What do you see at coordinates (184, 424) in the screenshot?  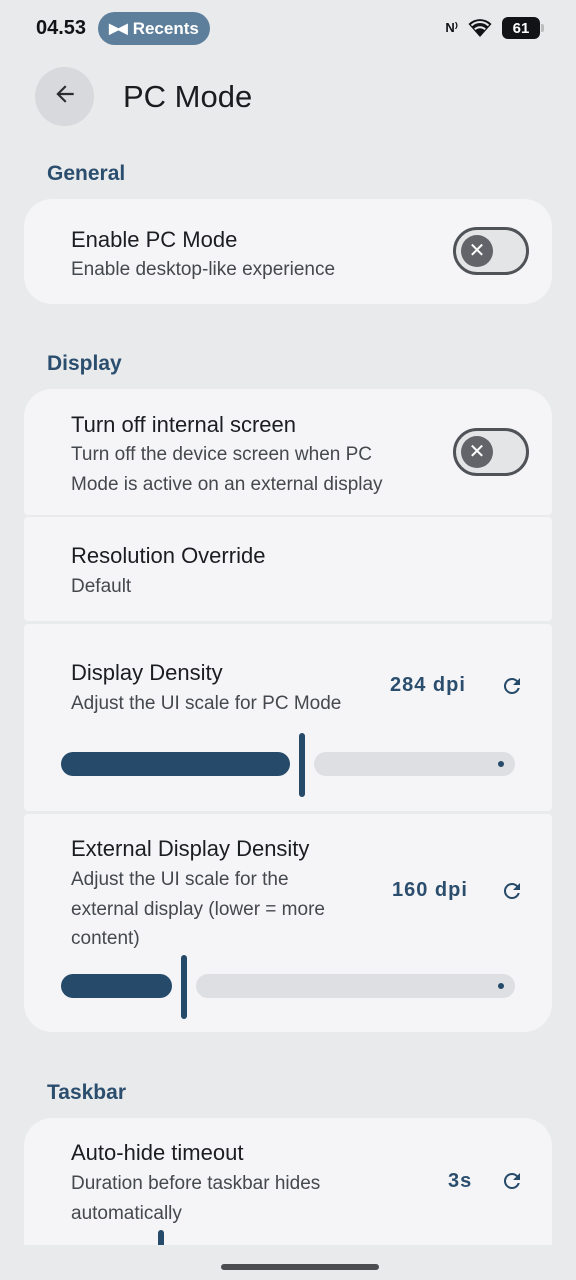 I see `row-title: Turn off internal screen` at bounding box center [184, 424].